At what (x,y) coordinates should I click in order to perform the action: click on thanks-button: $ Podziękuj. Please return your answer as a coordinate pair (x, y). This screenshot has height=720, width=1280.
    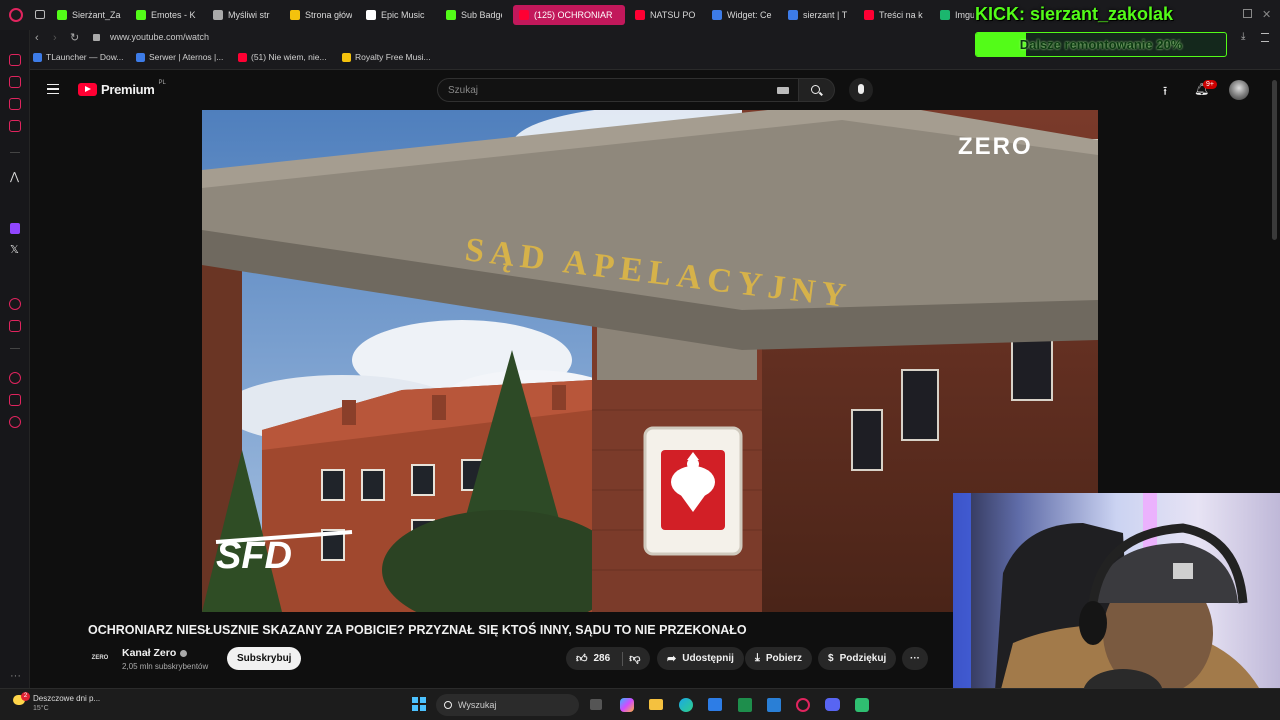
    Looking at the image, I should click on (857, 658).